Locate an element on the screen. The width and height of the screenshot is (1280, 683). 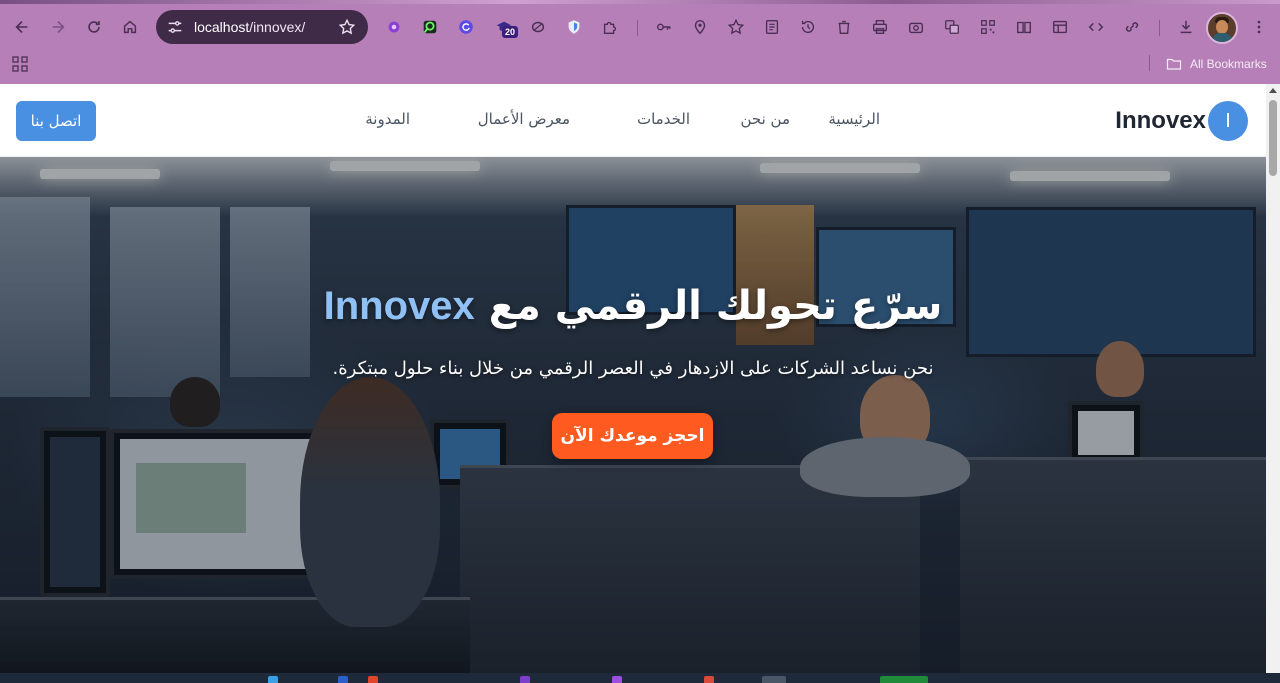
kebab-menu-icon is located at coordinates (1259, 27).